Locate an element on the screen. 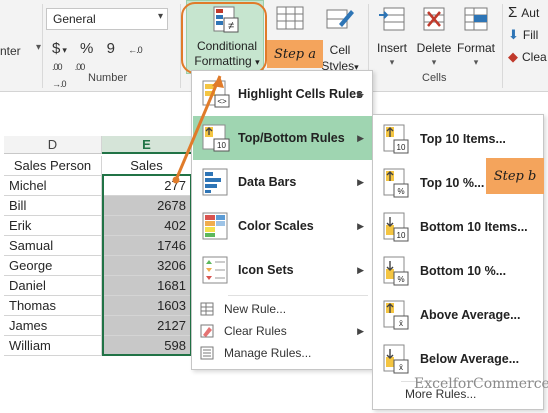 Image resolution: width=548 pixels, height=413 pixels. delete-label: Delete is located at coordinates (434, 48).